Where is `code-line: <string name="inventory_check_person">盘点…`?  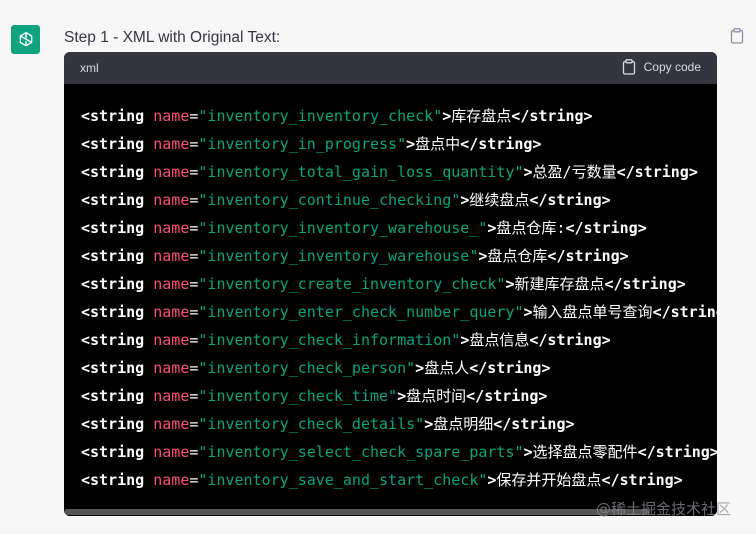 code-line: <string name="inventory_check_person">盘点… is located at coordinates (315, 368).